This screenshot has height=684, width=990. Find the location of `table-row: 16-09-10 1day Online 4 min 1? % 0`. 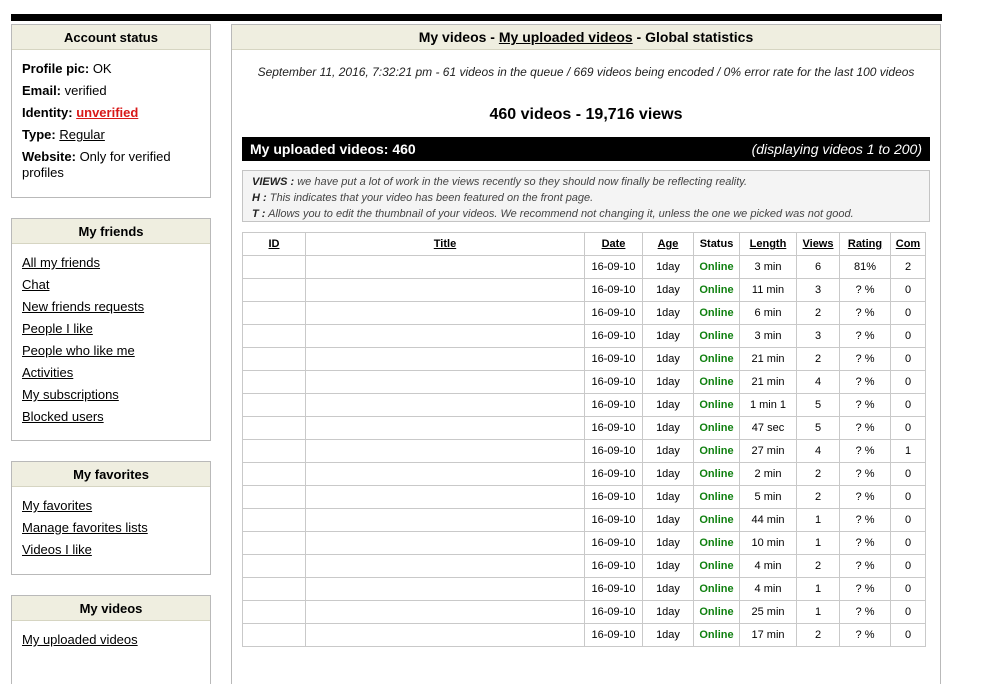

table-row: 16-09-10 1day Online 4 min 1? % 0 is located at coordinates (584, 589).